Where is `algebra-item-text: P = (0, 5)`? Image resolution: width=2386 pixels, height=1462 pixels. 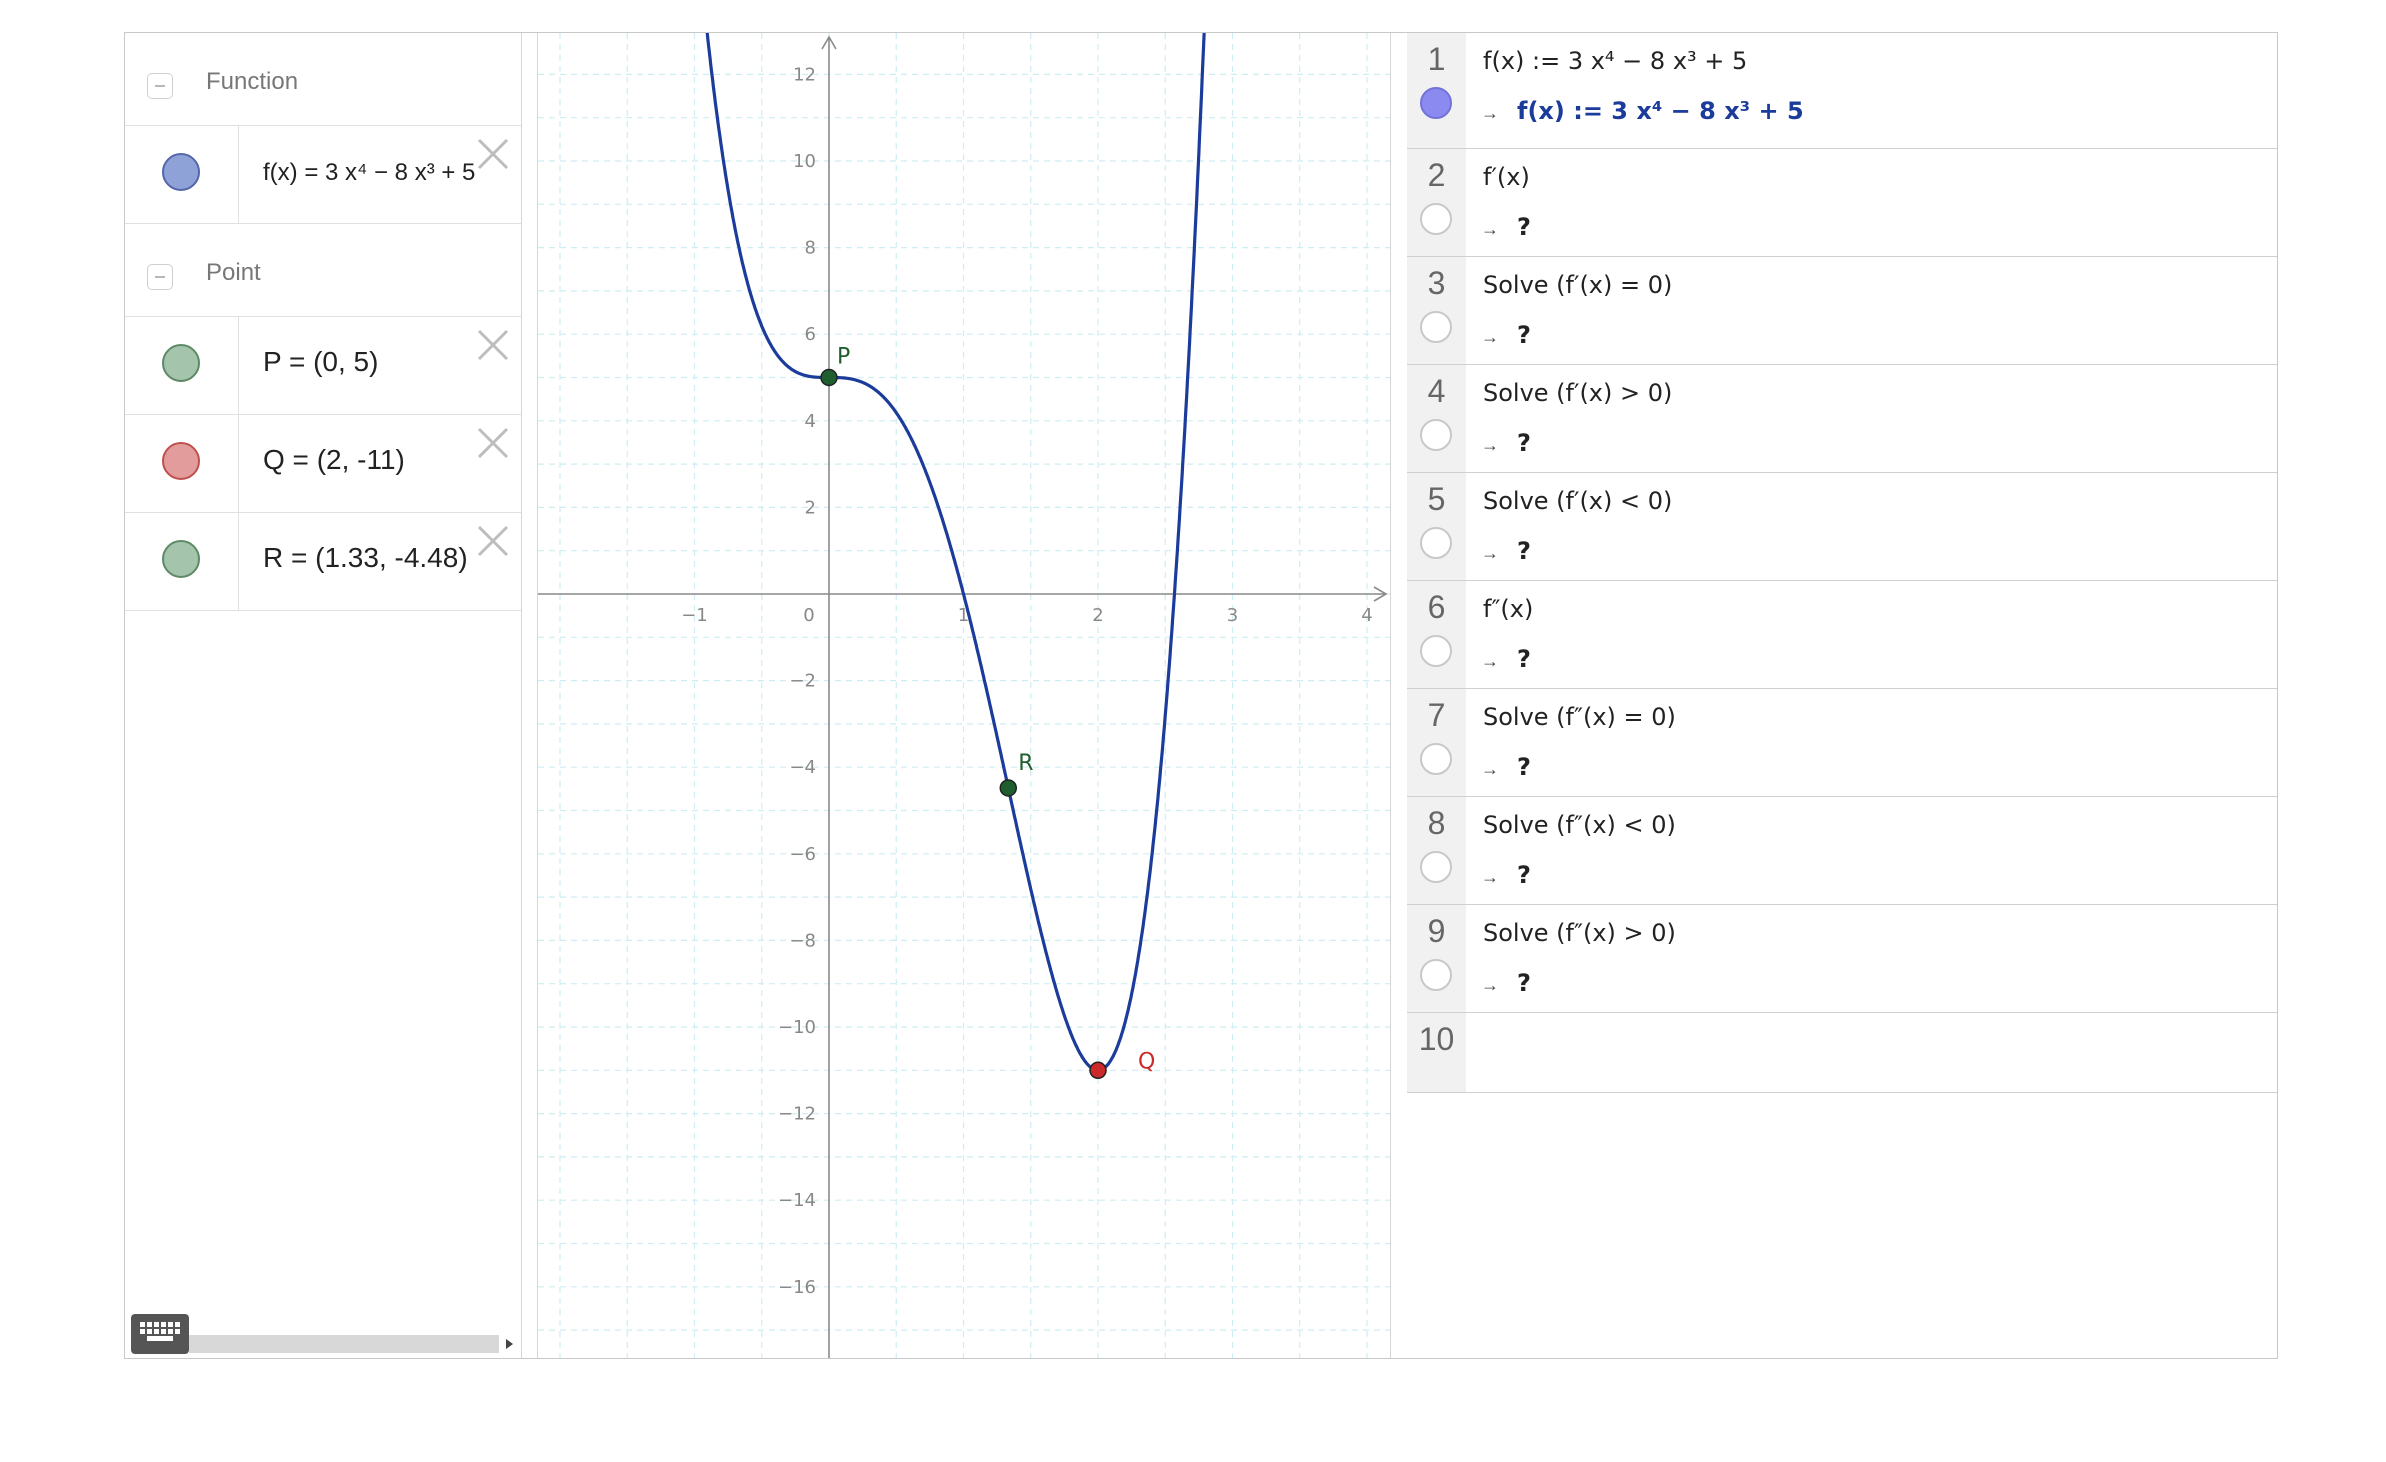 algebra-item-text: P = (0, 5) is located at coordinates (320, 362).